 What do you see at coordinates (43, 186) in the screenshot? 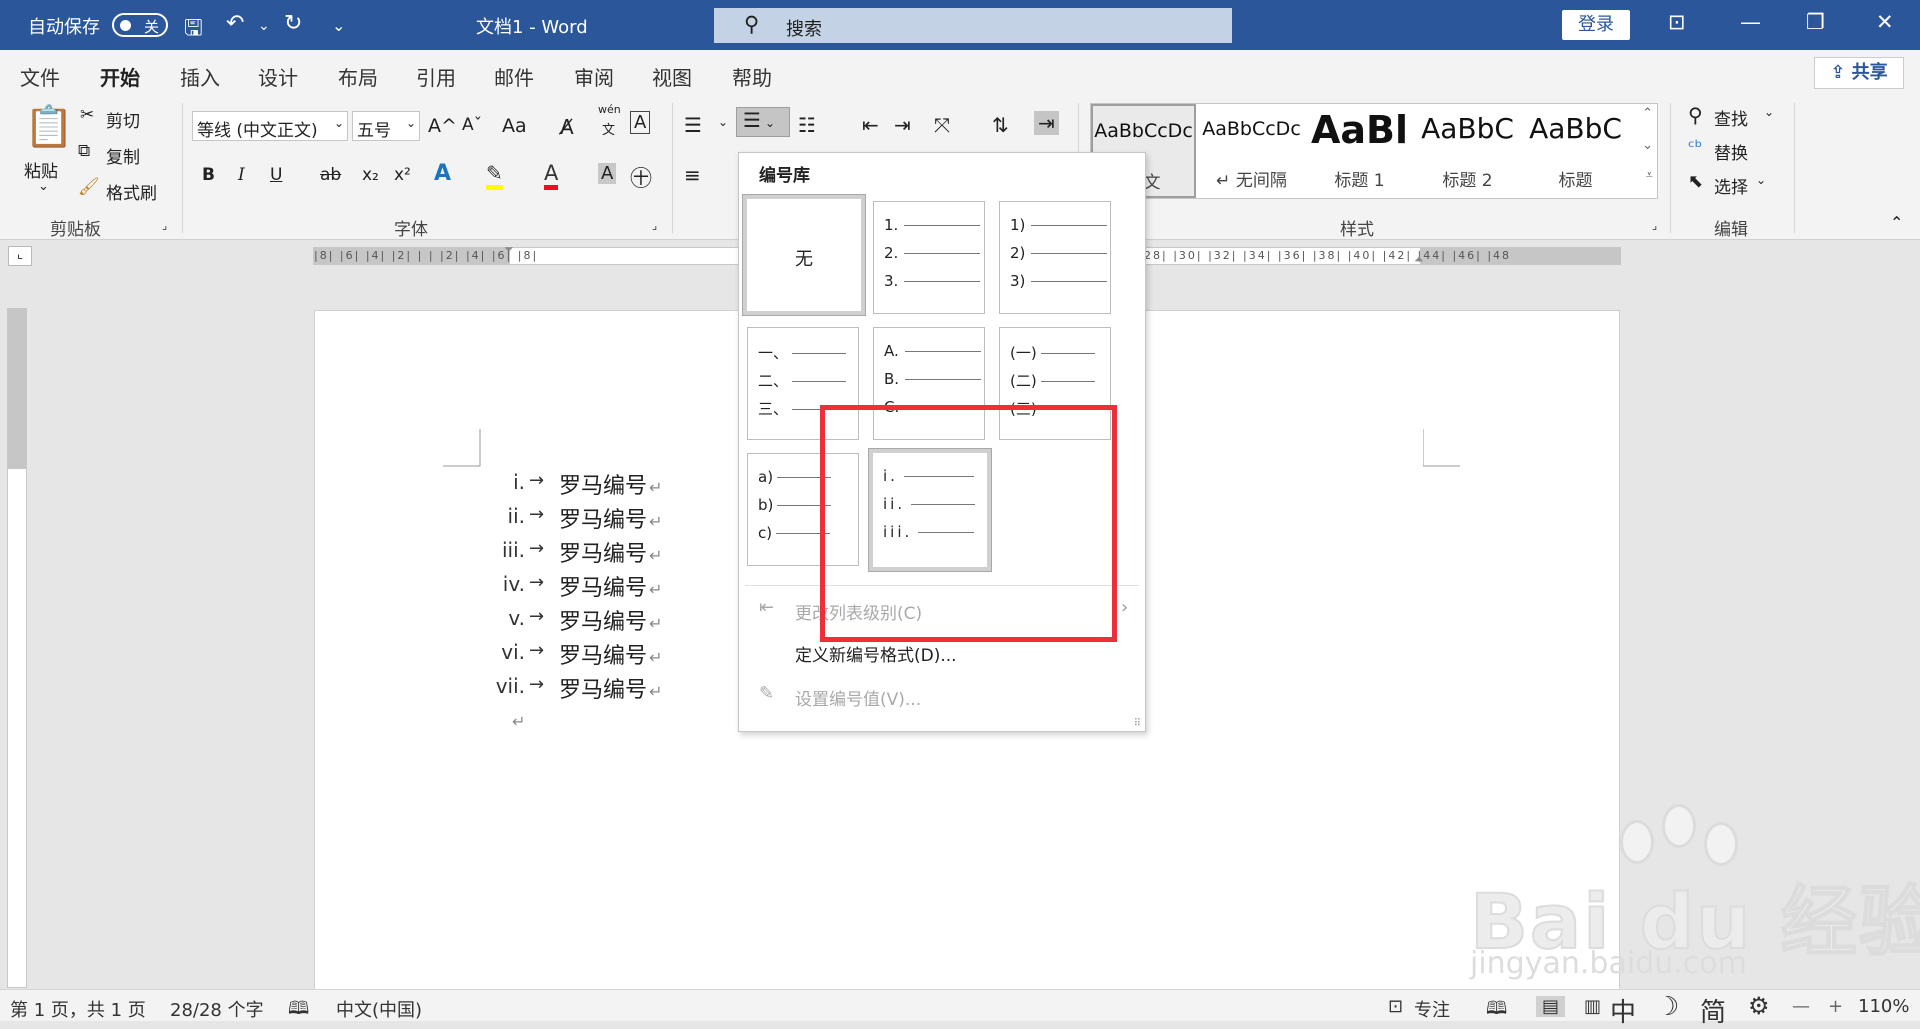
I see `paste-dropdown-icon: ⌄` at bounding box center [43, 186].